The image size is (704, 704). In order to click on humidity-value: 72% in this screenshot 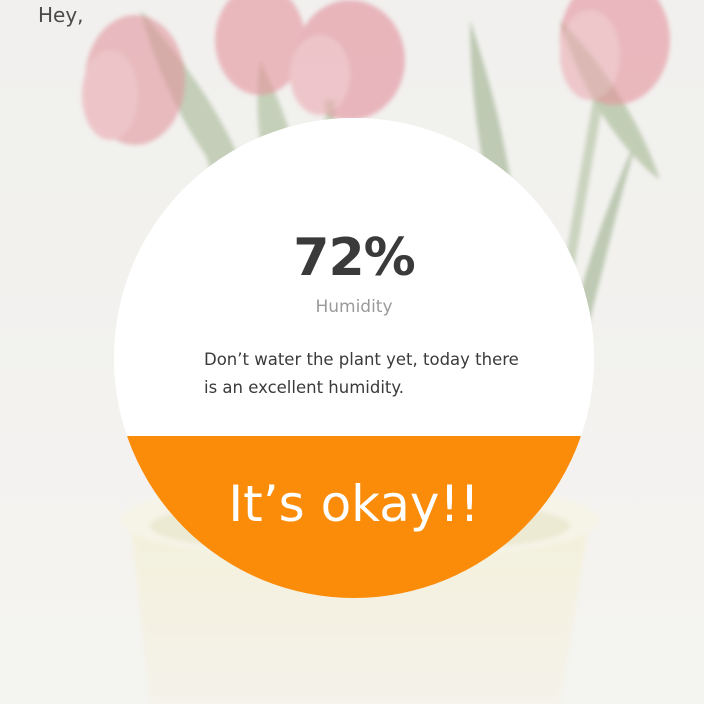, I will do `click(354, 258)`.